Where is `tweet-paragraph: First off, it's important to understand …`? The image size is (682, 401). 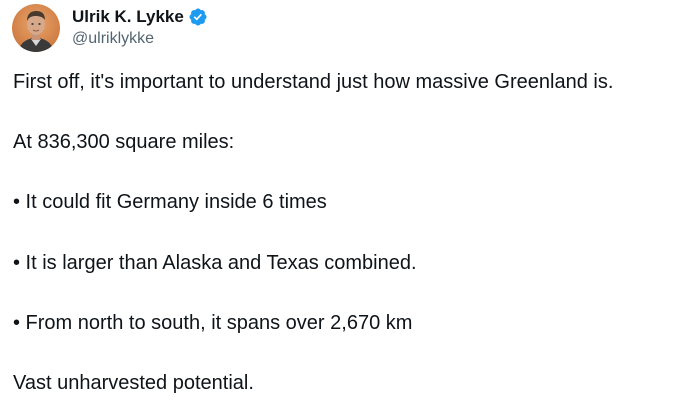 tweet-paragraph: First off, it's important to understand … is located at coordinates (313, 82).